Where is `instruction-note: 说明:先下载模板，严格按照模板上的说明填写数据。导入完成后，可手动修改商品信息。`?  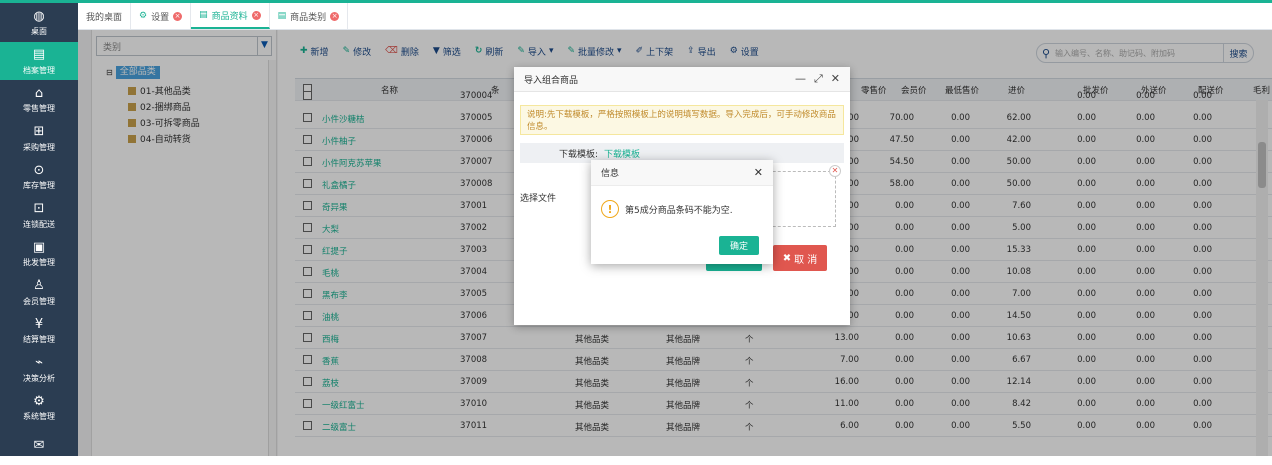 instruction-note: 说明:先下载模板，严格按照模板上的说明填写数据。导入完成后，可手动修改商品信息。 is located at coordinates (682, 120).